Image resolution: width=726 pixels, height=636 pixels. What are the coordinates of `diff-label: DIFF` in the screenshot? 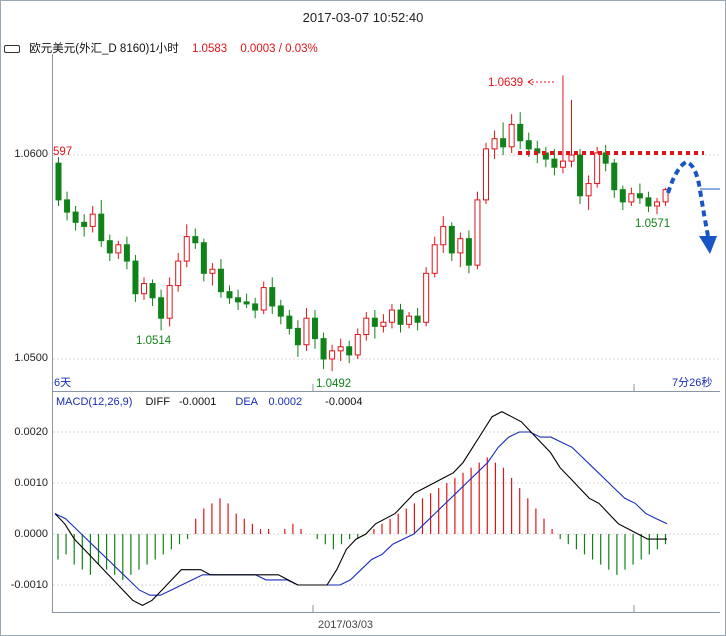 It's located at (157, 402).